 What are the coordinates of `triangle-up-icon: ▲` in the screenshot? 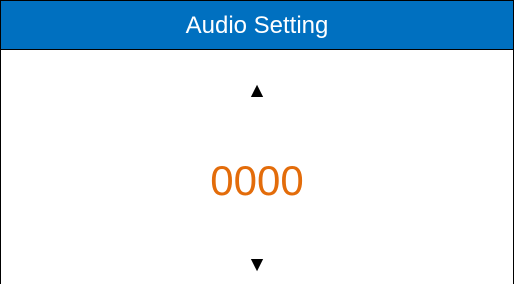 It's located at (257, 90).